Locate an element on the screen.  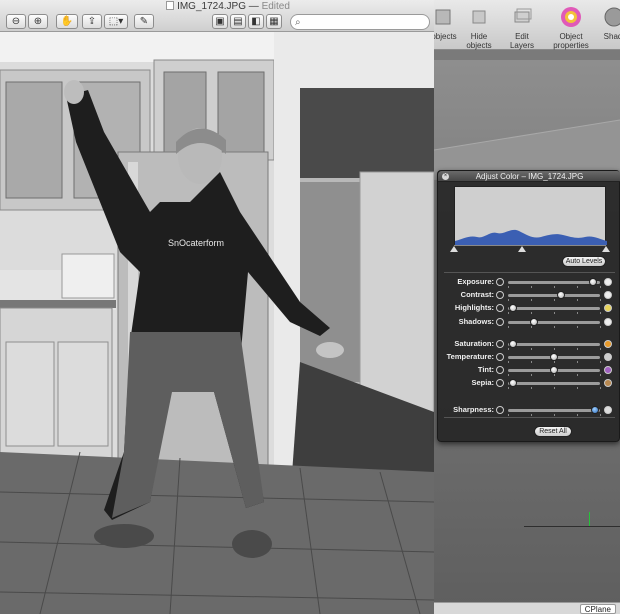
shadow-icon is located at coordinates (612, 17).